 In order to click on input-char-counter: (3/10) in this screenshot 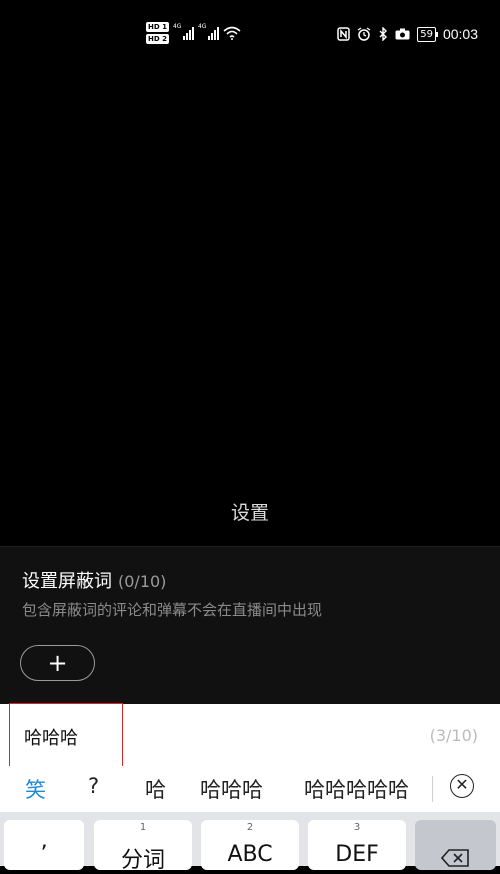, I will do `click(453, 735)`.